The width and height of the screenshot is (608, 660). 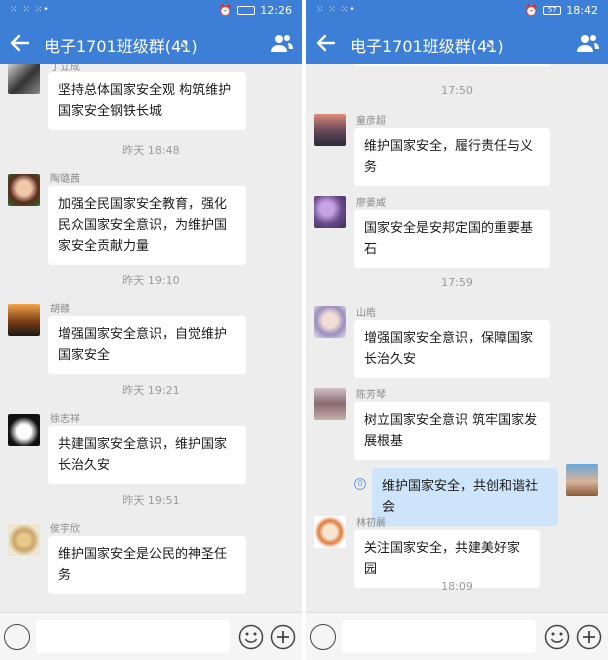 I want to click on status-time: 18:42, so click(x=582, y=10).